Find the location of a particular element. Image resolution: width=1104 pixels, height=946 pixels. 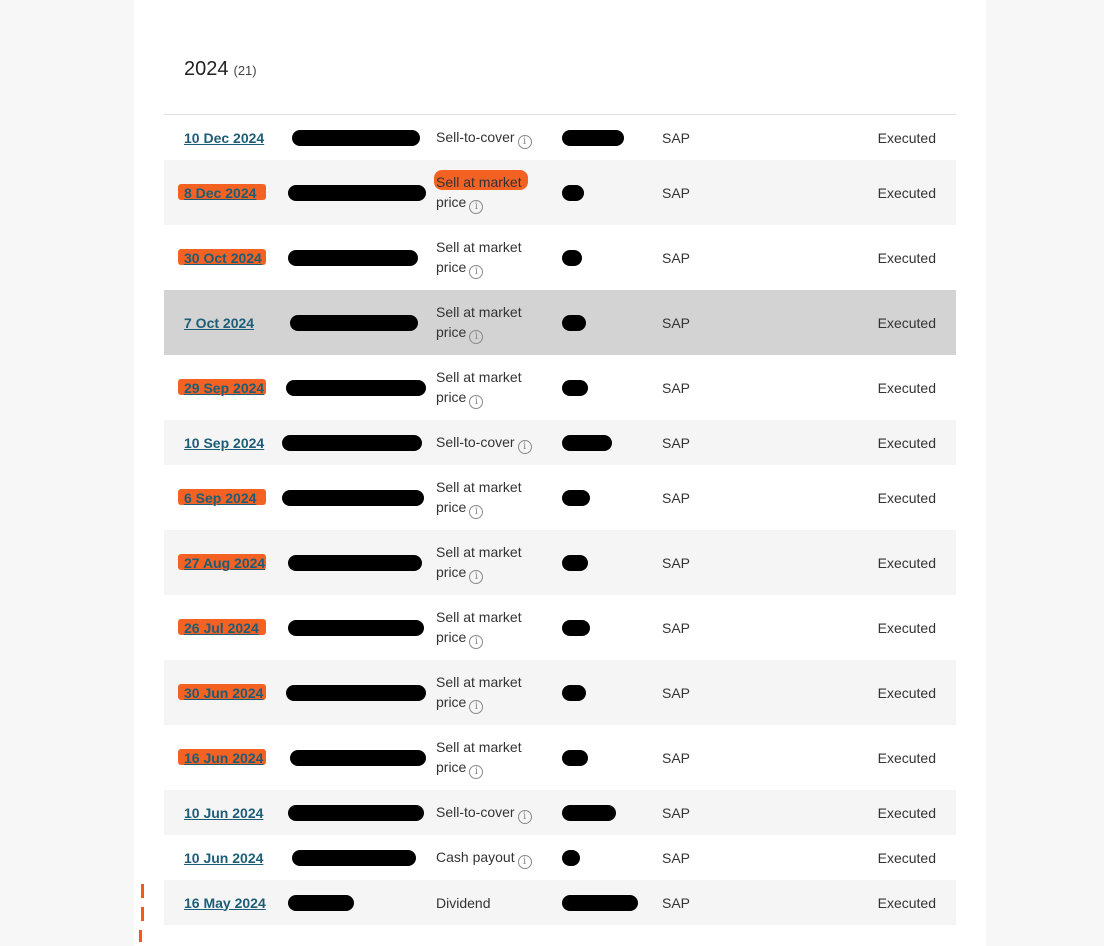

transaction-date-link: 29 Sep 2024 is located at coordinates (224, 388).